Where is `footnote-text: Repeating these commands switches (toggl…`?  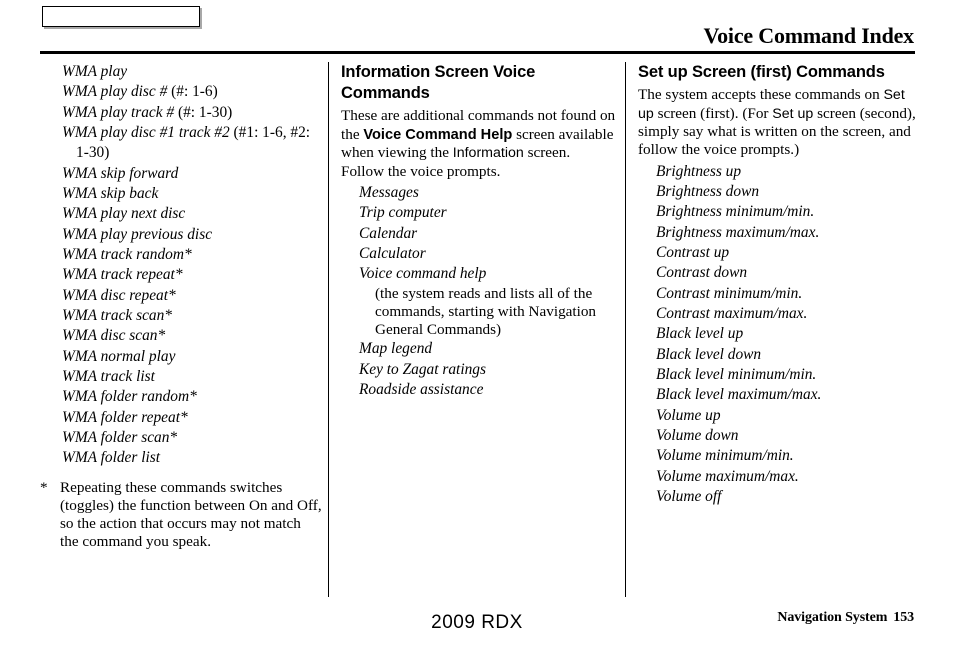
footnote-text: Repeating these commands switches (toggl… is located at coordinates (191, 514).